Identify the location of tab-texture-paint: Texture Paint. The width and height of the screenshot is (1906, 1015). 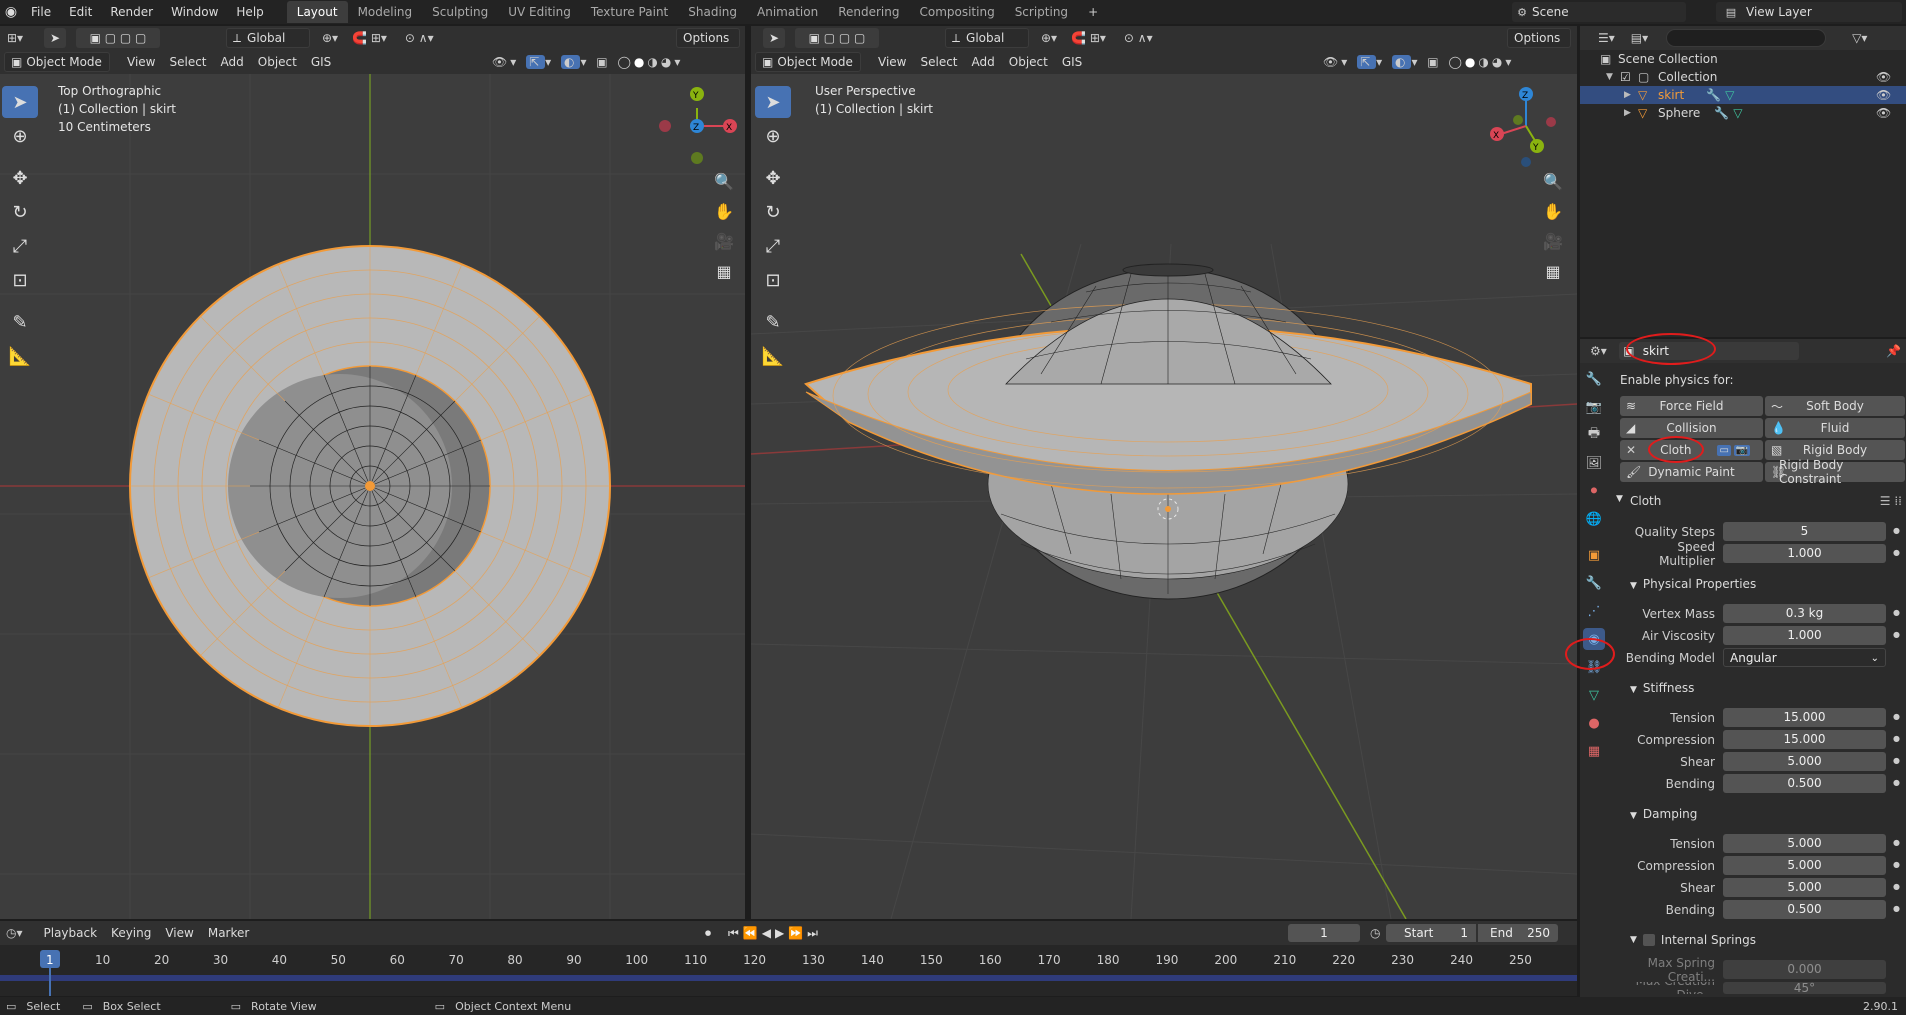
(629, 12).